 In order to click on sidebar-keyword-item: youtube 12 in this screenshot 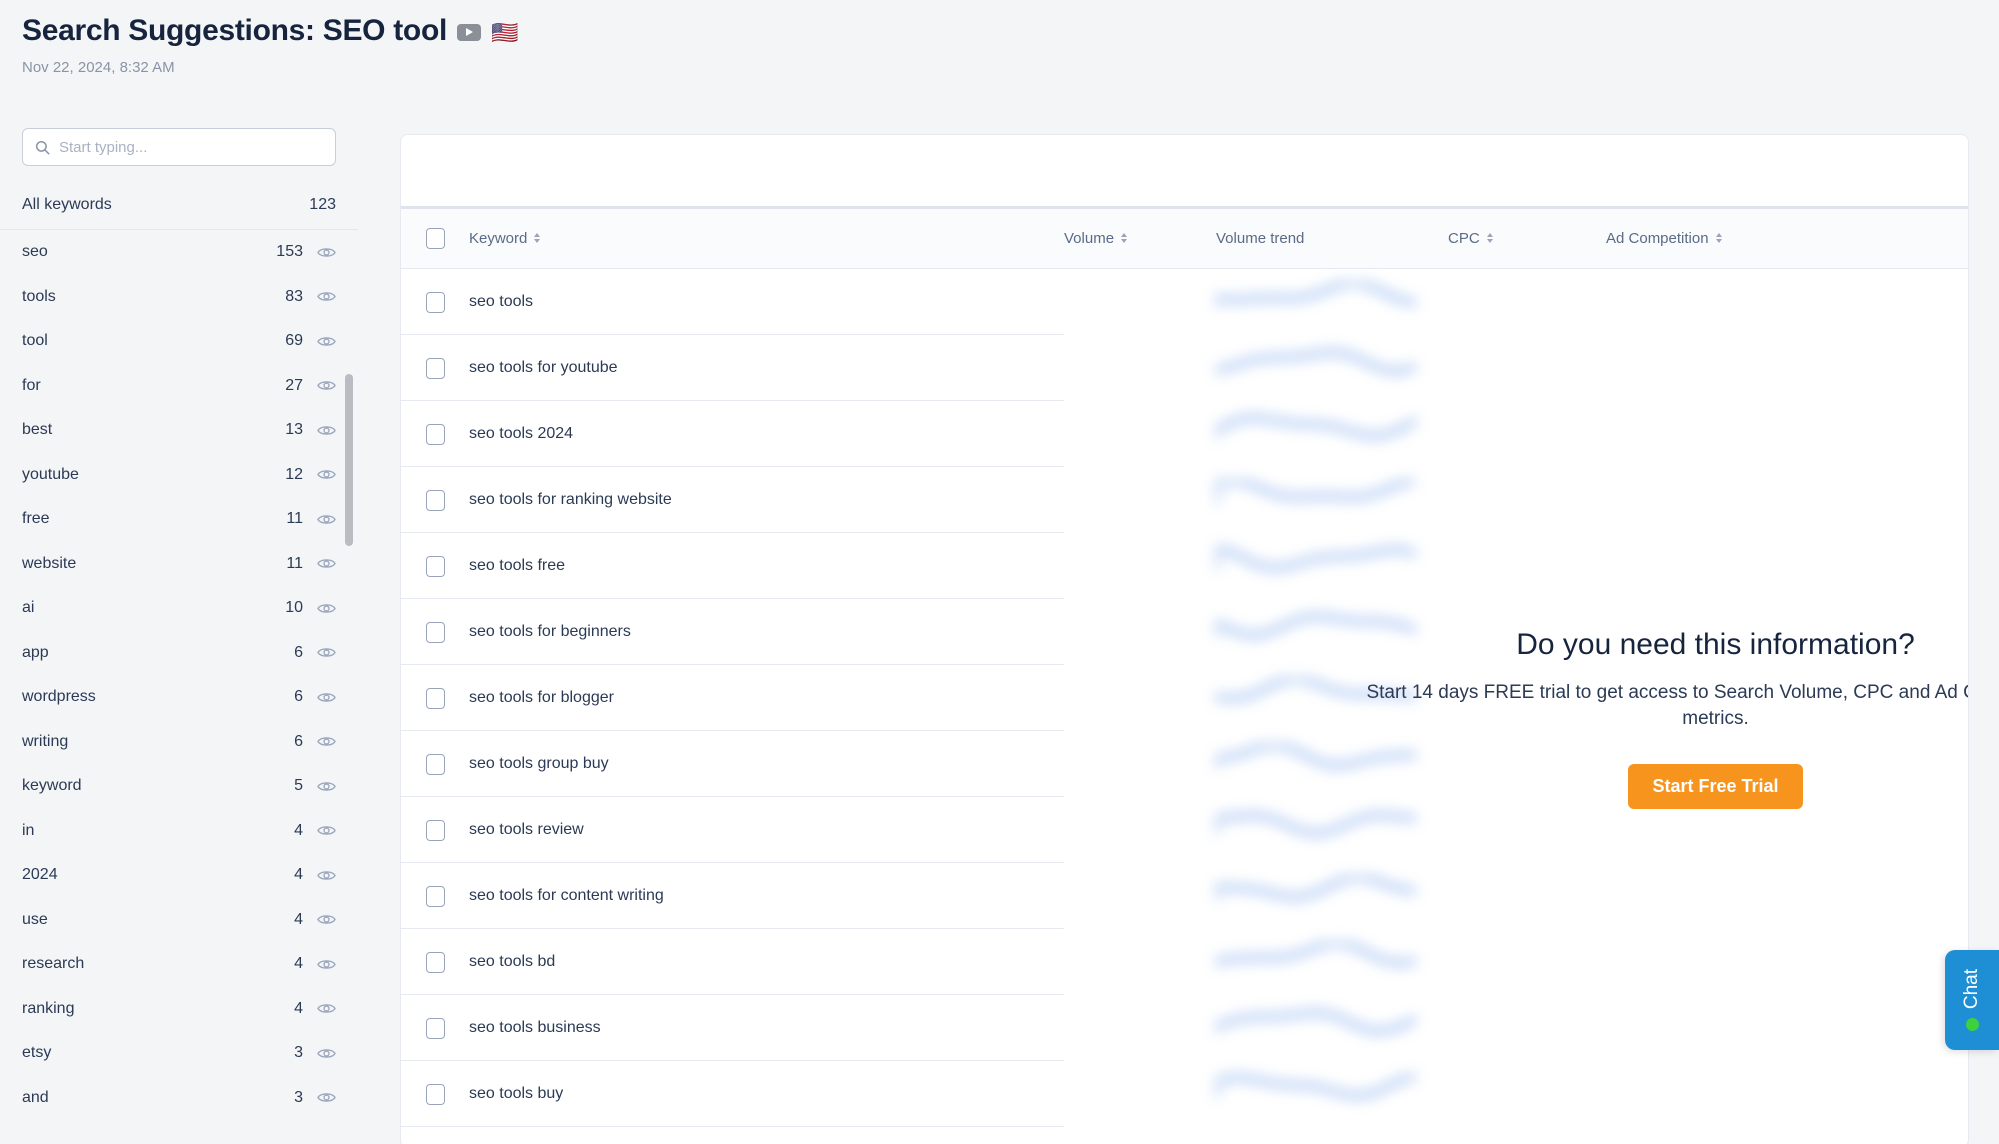, I will do `click(179, 475)`.